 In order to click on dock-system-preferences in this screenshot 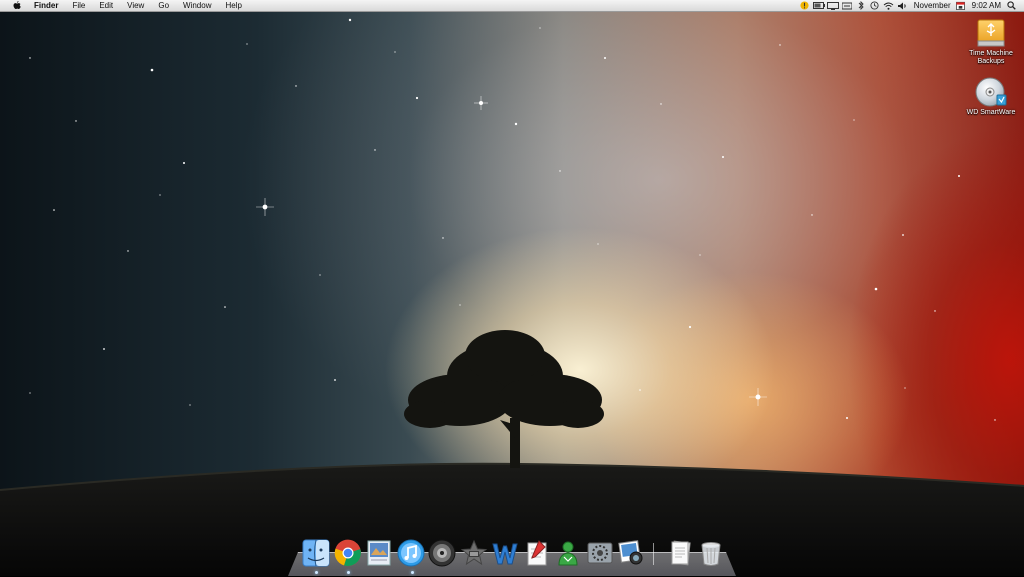, I will do `click(600, 553)`.